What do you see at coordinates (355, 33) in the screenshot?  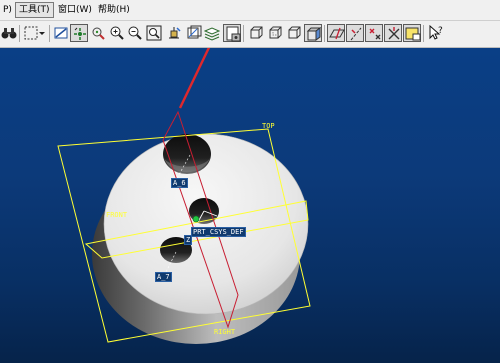 I see `datum-axis-icon` at bounding box center [355, 33].